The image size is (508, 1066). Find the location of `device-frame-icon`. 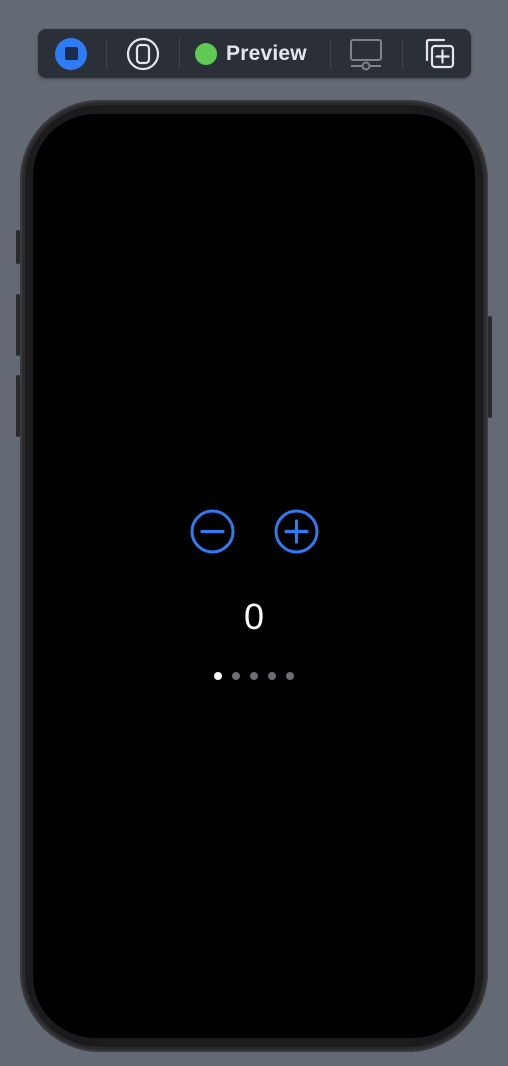

device-frame-icon is located at coordinates (143, 53).